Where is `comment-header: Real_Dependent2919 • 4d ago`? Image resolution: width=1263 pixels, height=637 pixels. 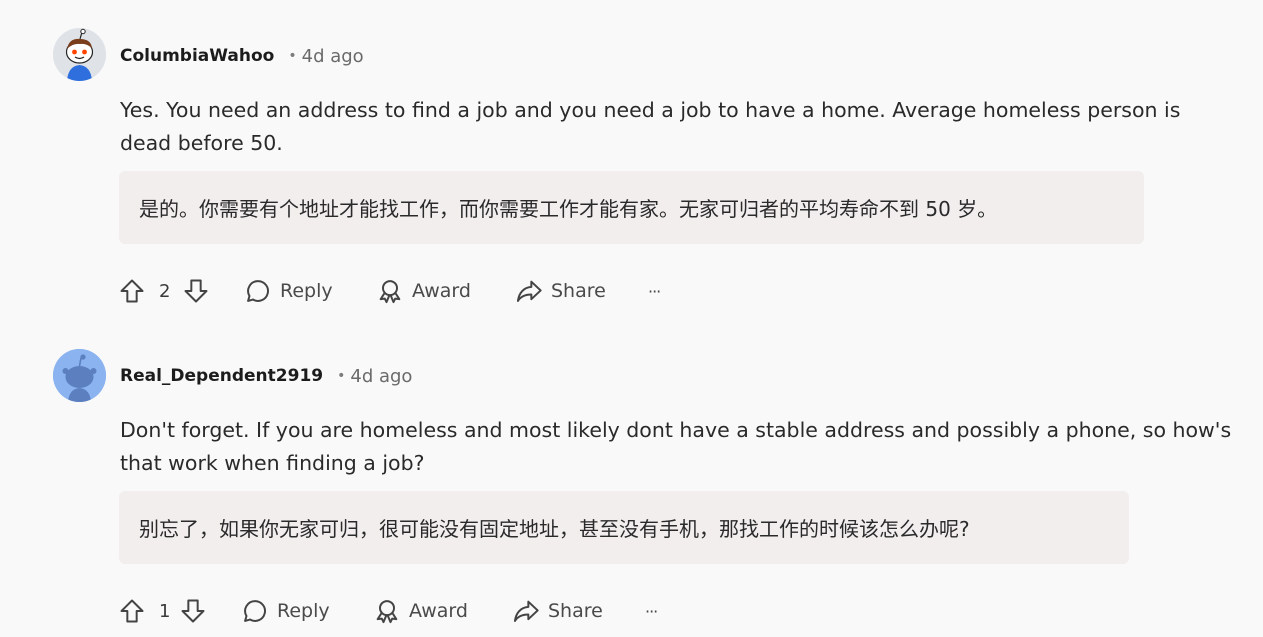 comment-header: Real_Dependent2919 • 4d ago is located at coordinates (266, 376).